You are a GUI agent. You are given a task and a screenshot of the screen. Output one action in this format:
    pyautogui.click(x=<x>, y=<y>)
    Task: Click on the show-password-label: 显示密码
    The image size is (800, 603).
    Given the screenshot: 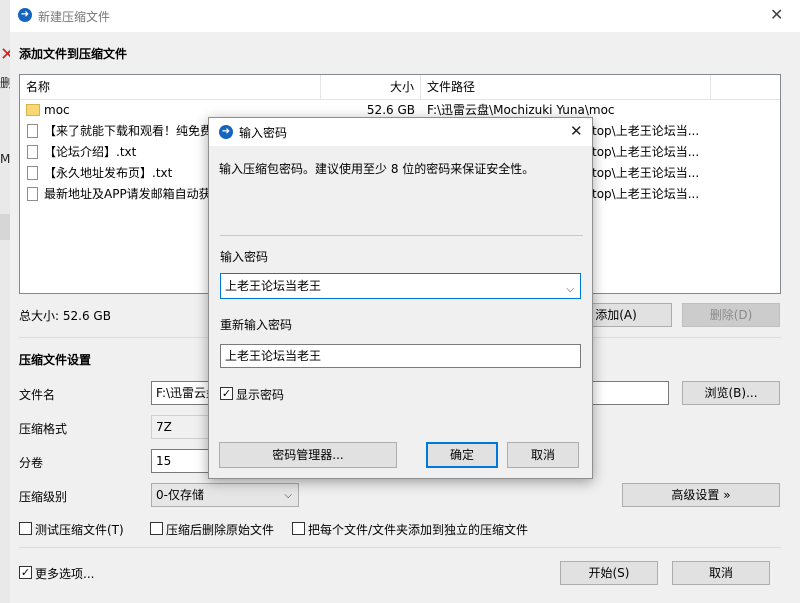 What is the action you would take?
    pyautogui.click(x=260, y=395)
    